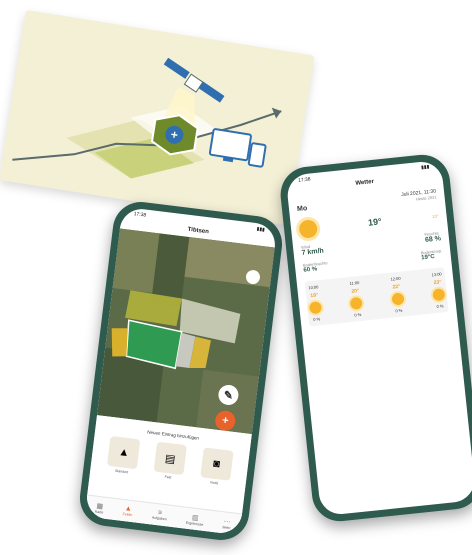 This screenshot has height=555, width=472. What do you see at coordinates (257, 155) in the screenshot?
I see `phone-icon` at bounding box center [257, 155].